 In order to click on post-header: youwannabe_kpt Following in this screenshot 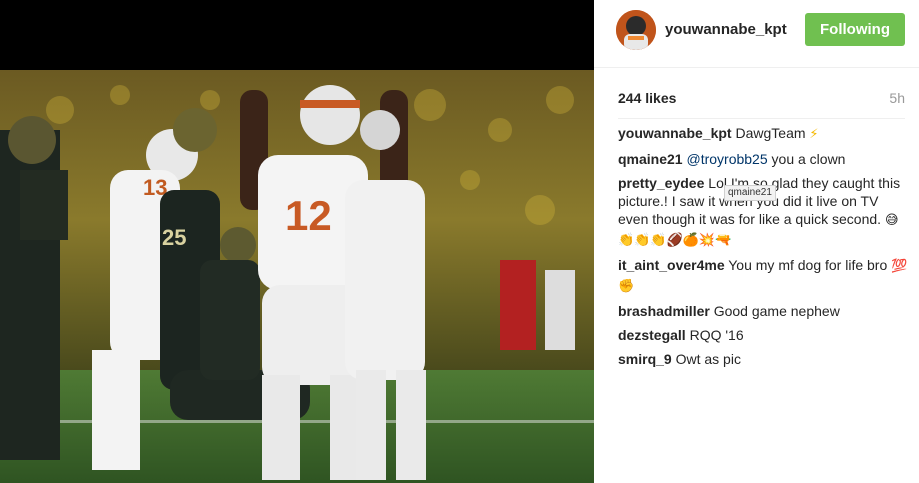, I will do `click(756, 34)`.